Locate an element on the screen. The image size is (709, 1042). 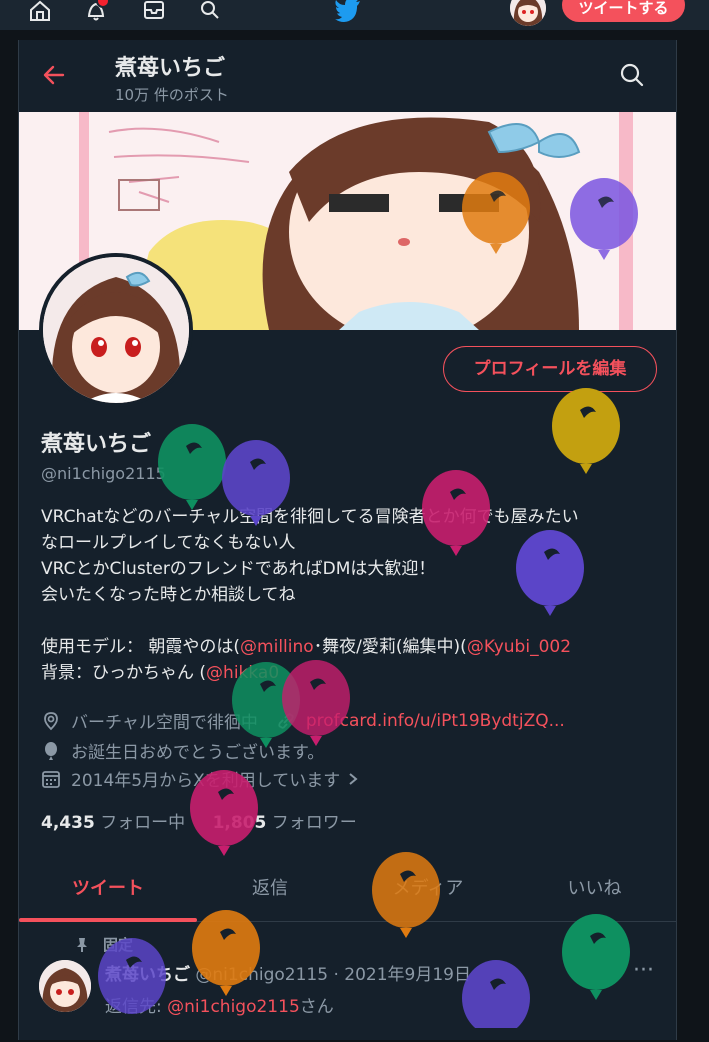
pin-icon is located at coordinates (82, 944).